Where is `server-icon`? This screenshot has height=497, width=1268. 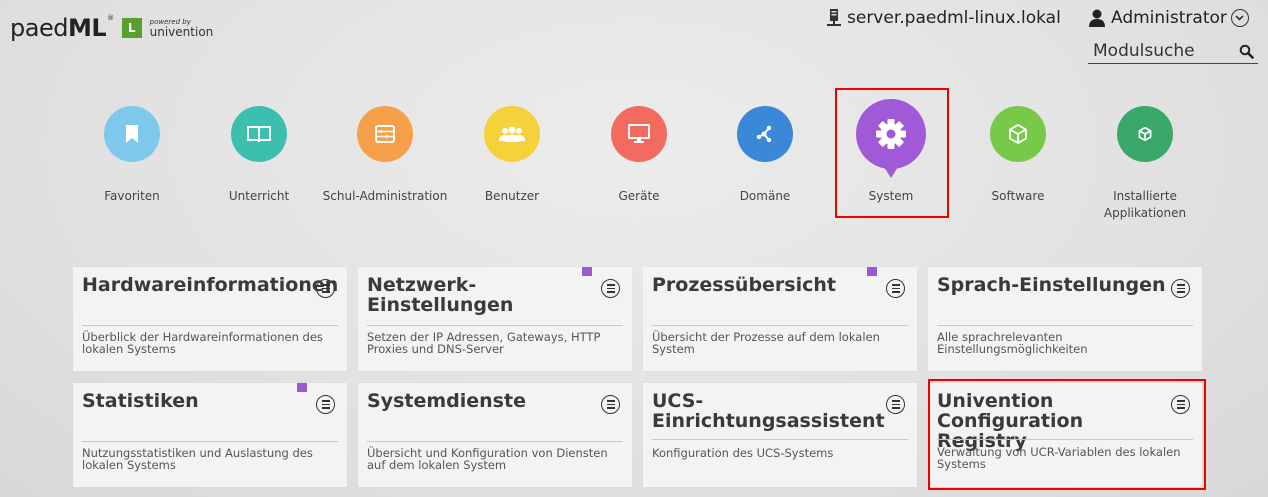 server-icon is located at coordinates (834, 17).